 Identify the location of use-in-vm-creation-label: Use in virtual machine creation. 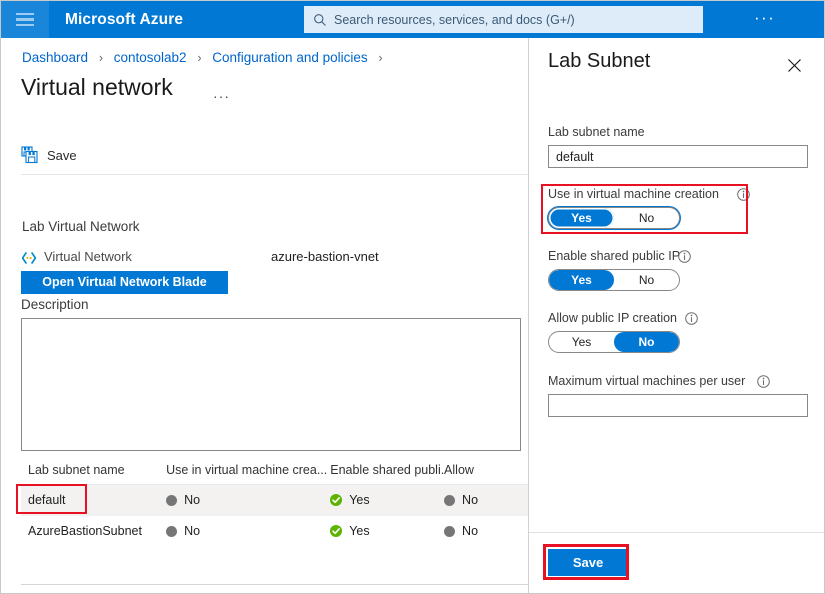
(633, 194).